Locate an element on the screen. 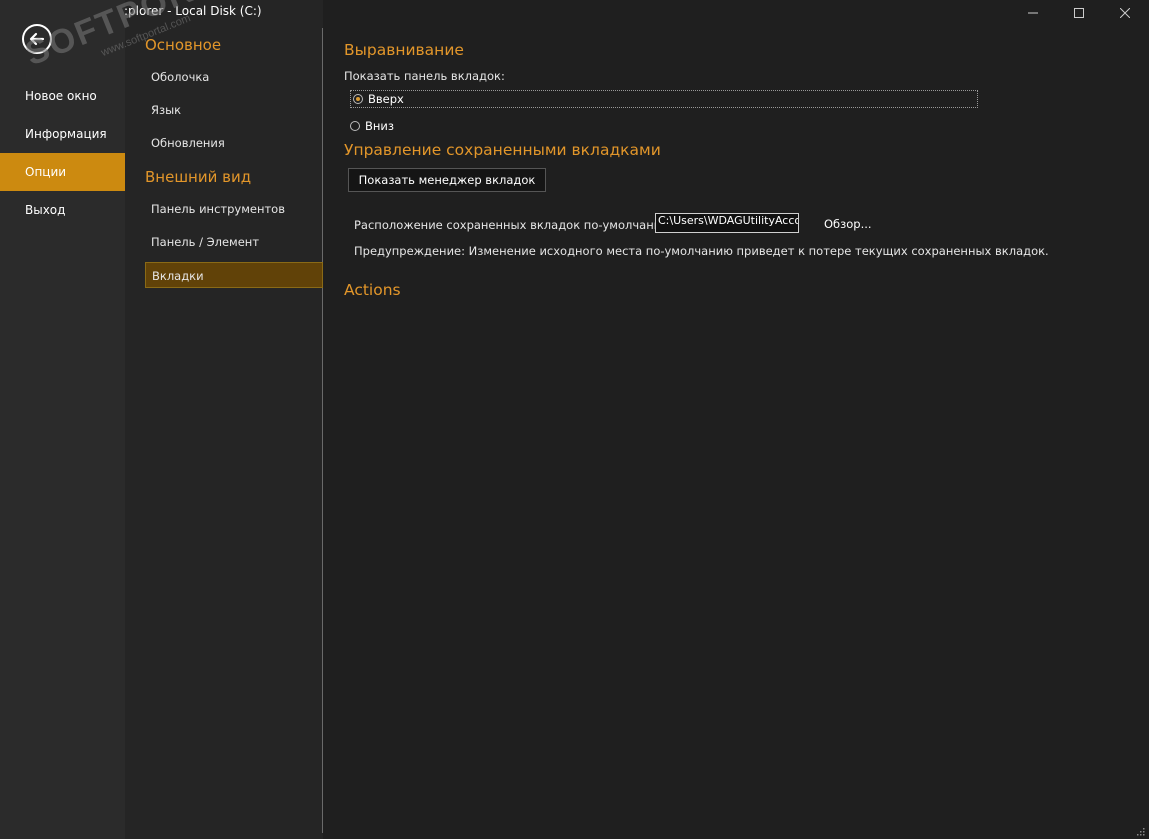  left-nav: Новое окно Информация Опции Выход is located at coordinates (62, 419).